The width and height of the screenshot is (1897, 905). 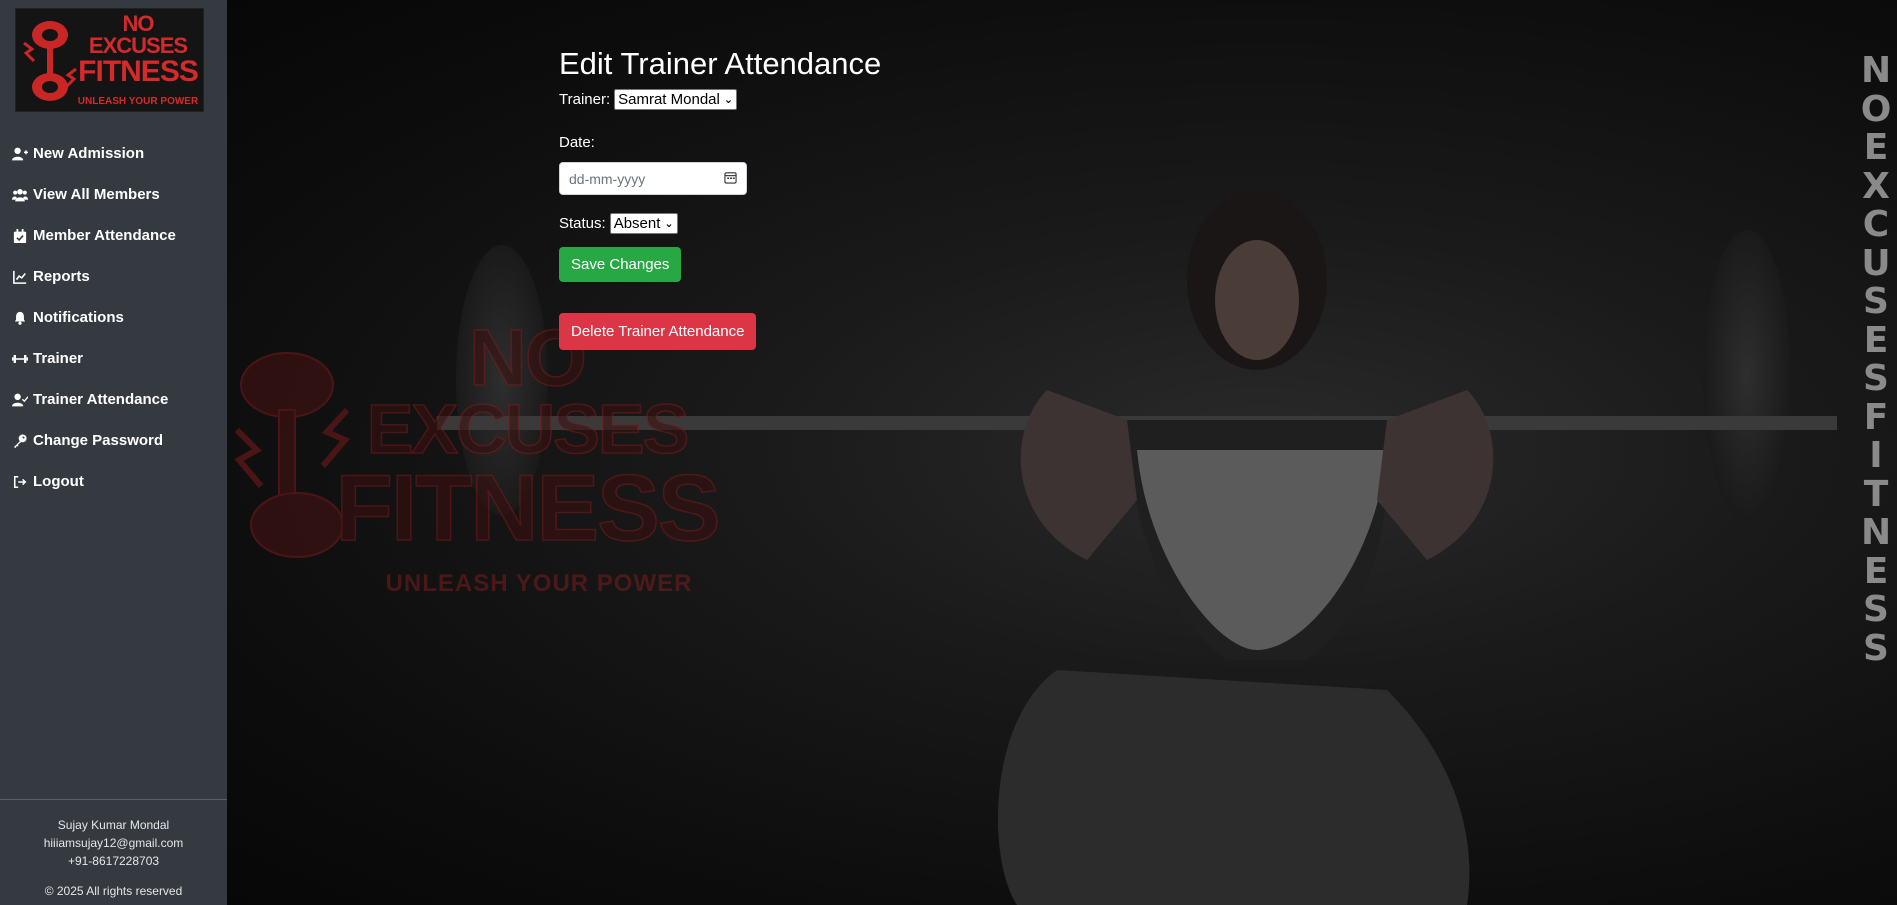 I want to click on vertical-letter: T, so click(x=1876, y=494).